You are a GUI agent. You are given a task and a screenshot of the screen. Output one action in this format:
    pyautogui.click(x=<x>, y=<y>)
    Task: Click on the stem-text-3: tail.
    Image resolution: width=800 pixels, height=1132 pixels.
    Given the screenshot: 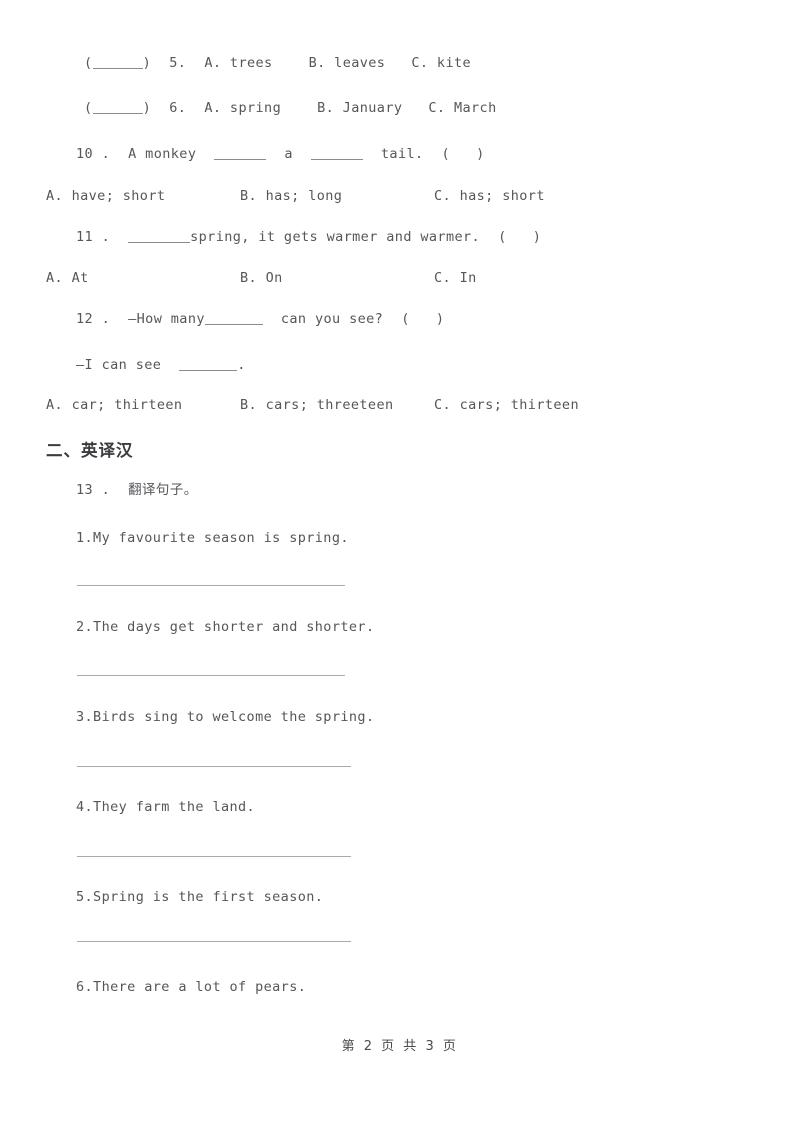 What is the action you would take?
    pyautogui.click(x=402, y=154)
    